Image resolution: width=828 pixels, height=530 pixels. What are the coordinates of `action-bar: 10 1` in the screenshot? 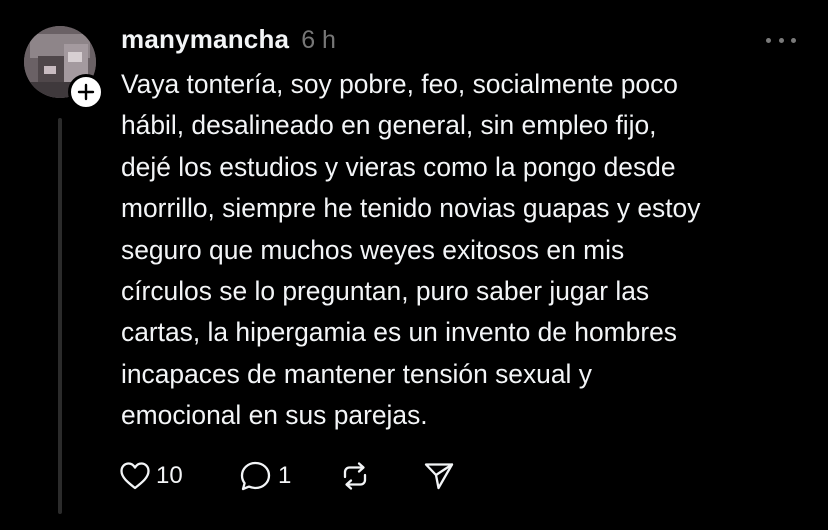 It's located at (287, 476).